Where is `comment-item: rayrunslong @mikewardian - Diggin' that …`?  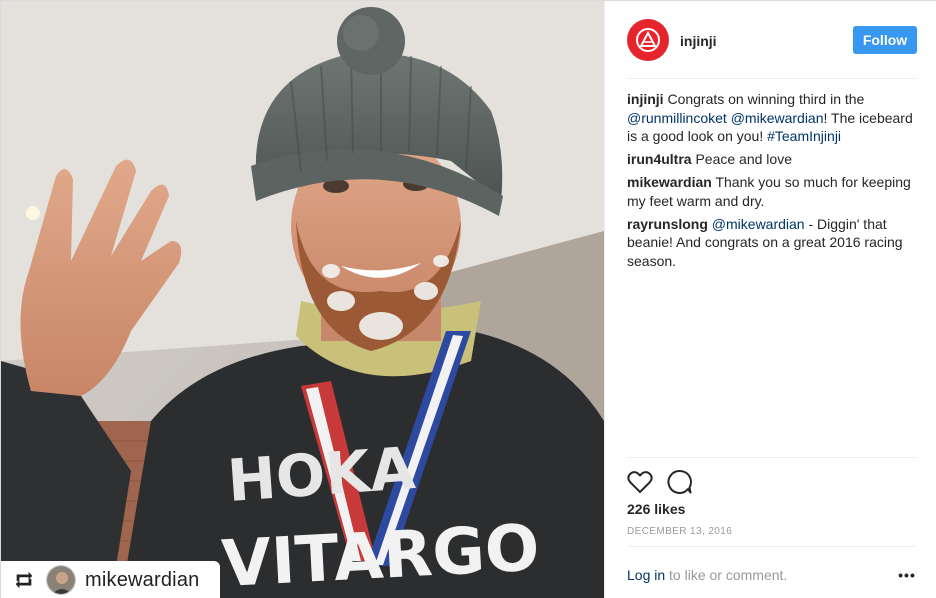 comment-item: rayrunslong @mikewardian - Diggin' that … is located at coordinates (772, 243).